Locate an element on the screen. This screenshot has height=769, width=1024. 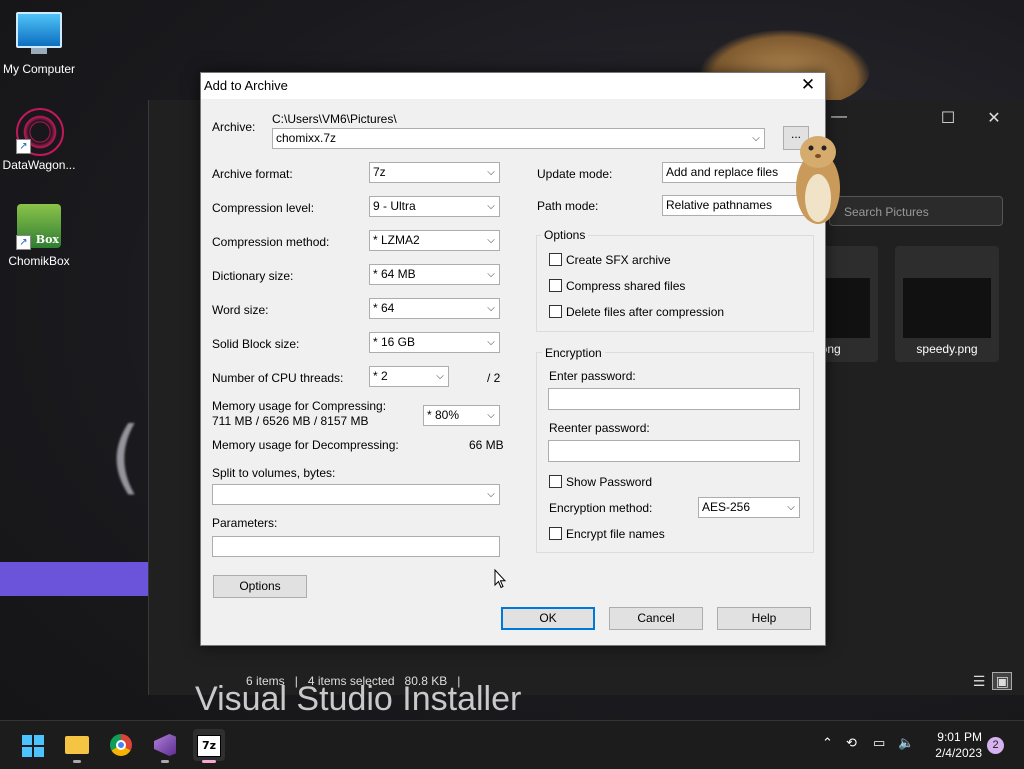
chomikbox-icon: Box ↗ is located at coordinates (39, 227).